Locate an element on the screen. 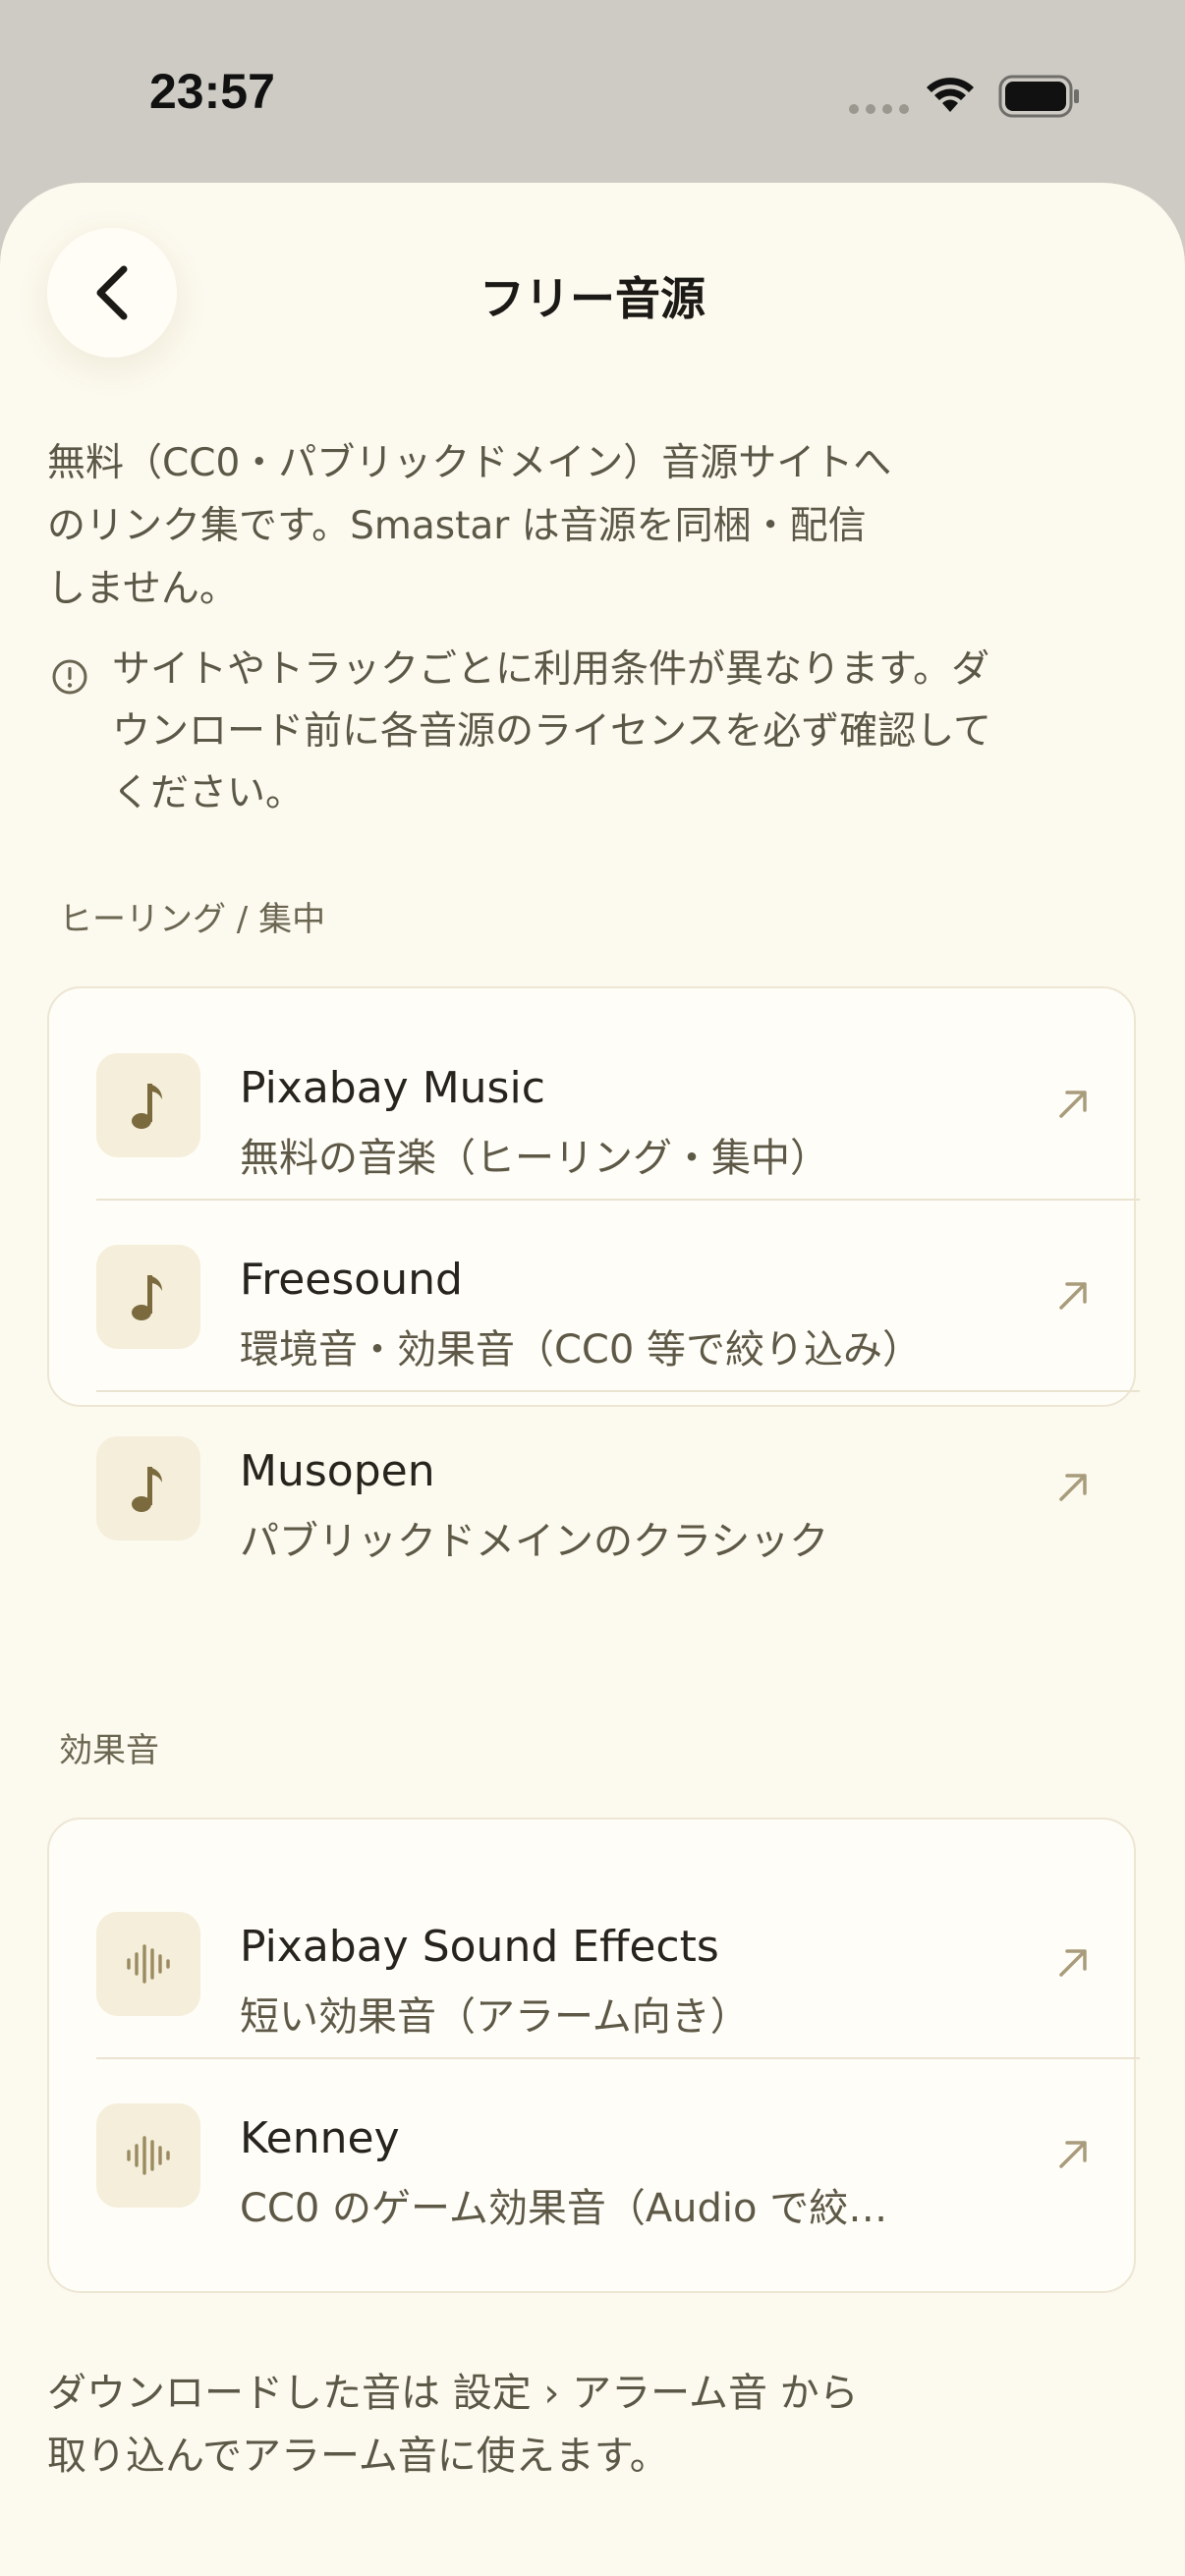  item-subtitle: 短い効果音（アラーム向き） is located at coordinates (495, 2017).